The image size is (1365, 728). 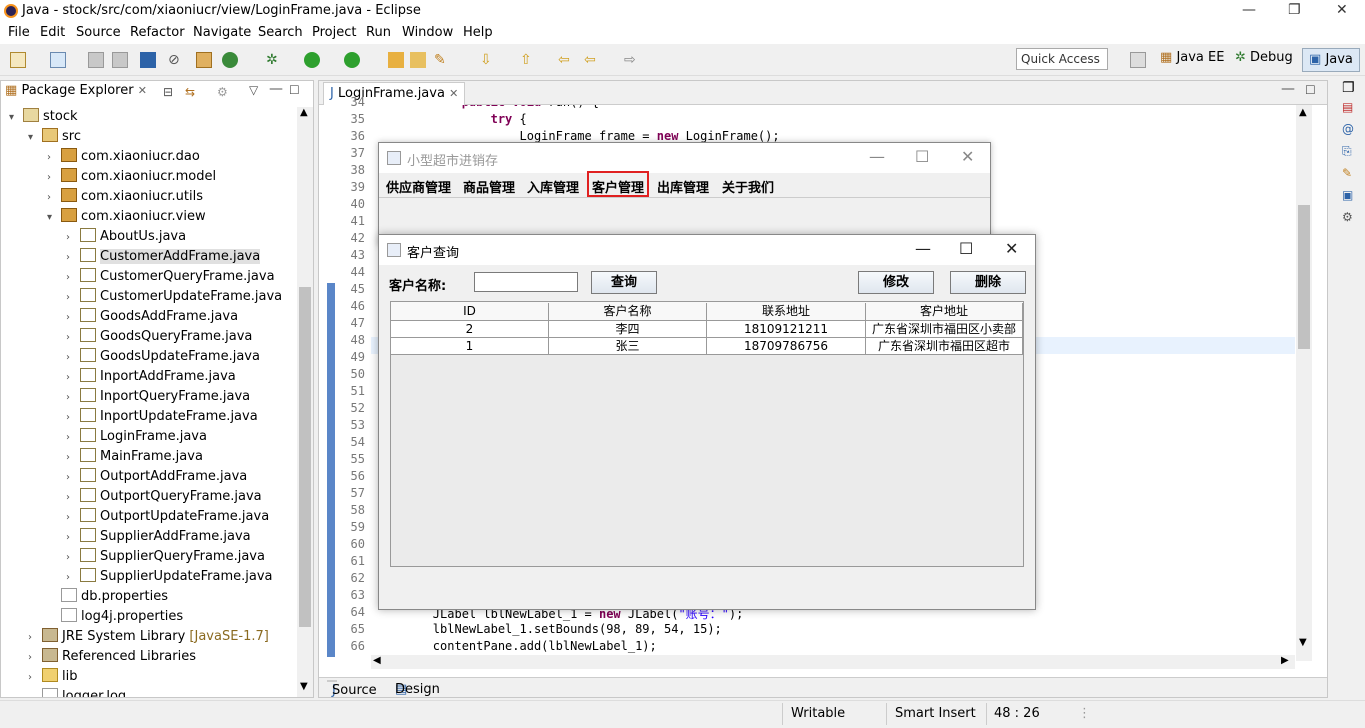 What do you see at coordinates (98, 32) in the screenshot?
I see `menu-source: Source` at bounding box center [98, 32].